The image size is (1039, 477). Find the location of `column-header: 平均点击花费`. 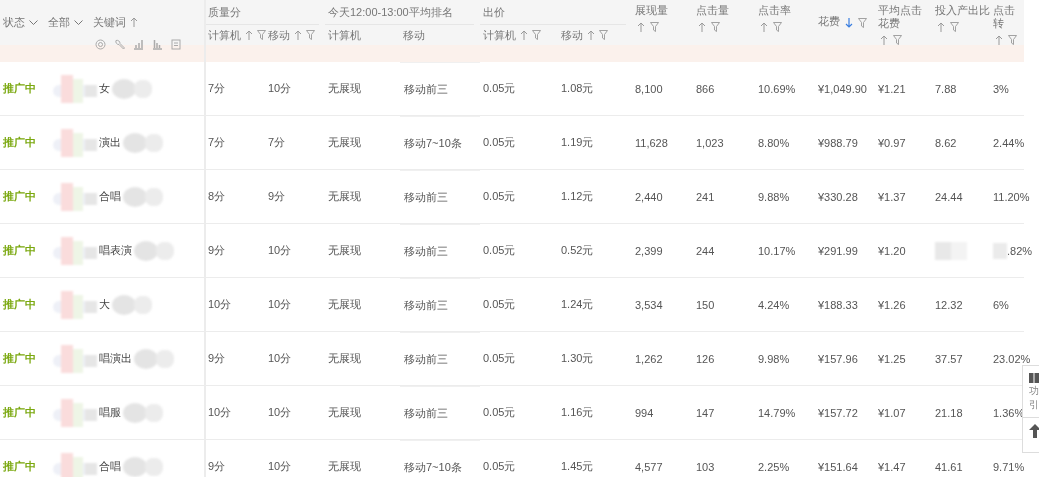

column-header: 平均点击花费 is located at coordinates (905, 18).